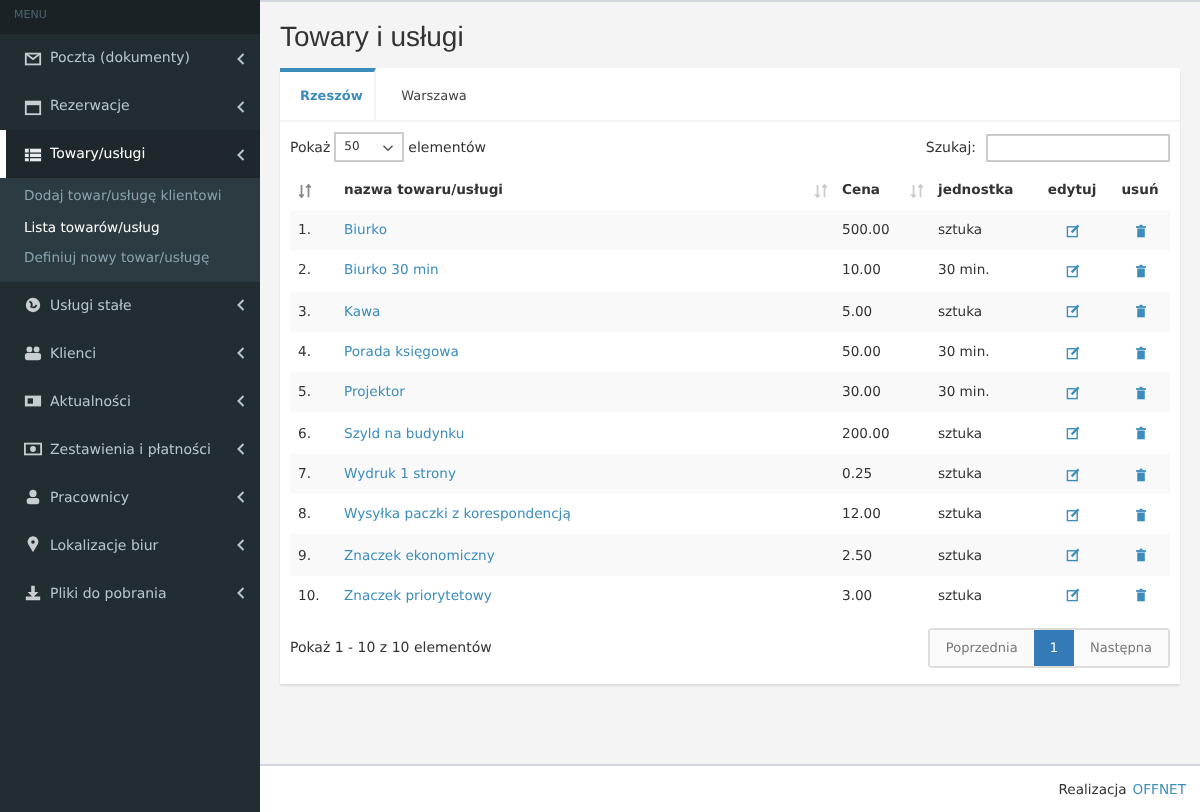 The width and height of the screenshot is (1200, 812). What do you see at coordinates (33, 154) in the screenshot?
I see `list-icon` at bounding box center [33, 154].